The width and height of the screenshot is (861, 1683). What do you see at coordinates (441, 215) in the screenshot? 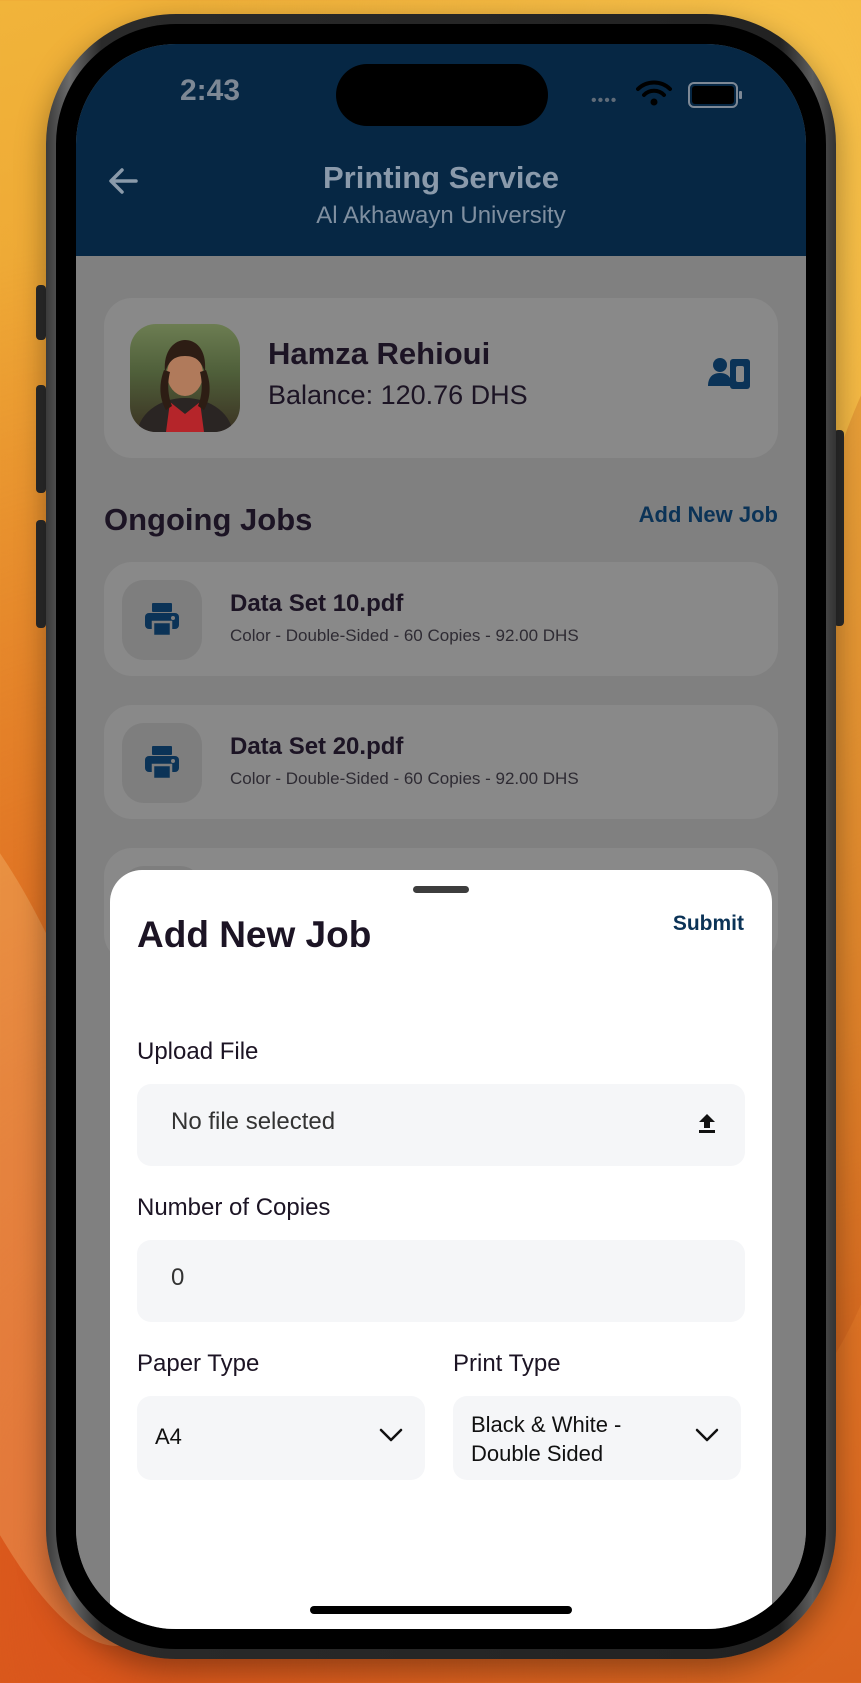
I see `page-subtitle: Al Akhawayn University` at bounding box center [441, 215].